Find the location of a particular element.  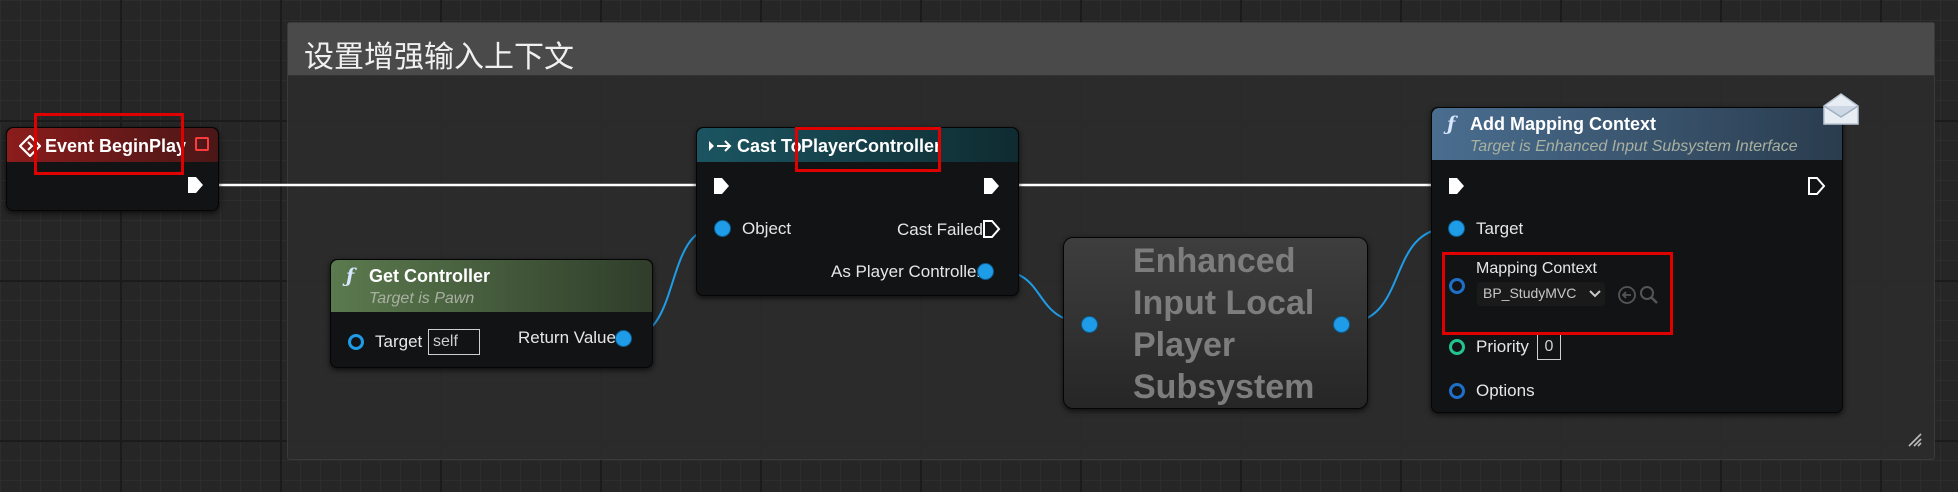

mapping-context-value: BP_StudyMVC is located at coordinates (1530, 293).